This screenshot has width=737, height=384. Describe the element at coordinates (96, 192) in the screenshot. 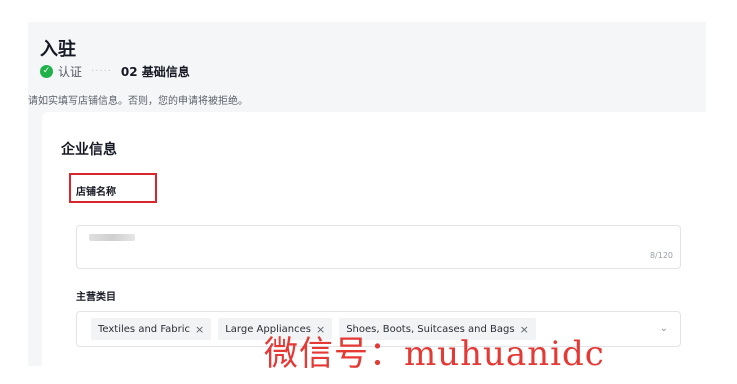

I see `store-name-label: 店铺名称` at that location.